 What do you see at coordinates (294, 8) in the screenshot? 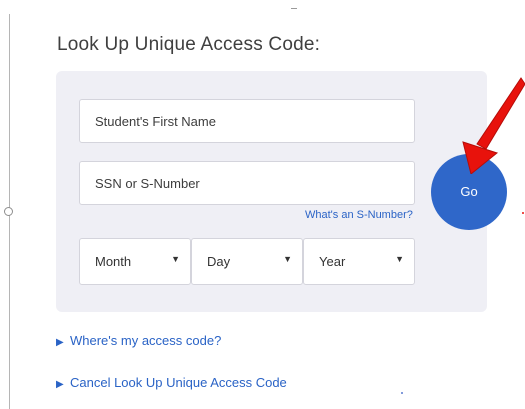
I see `top-mark` at bounding box center [294, 8].